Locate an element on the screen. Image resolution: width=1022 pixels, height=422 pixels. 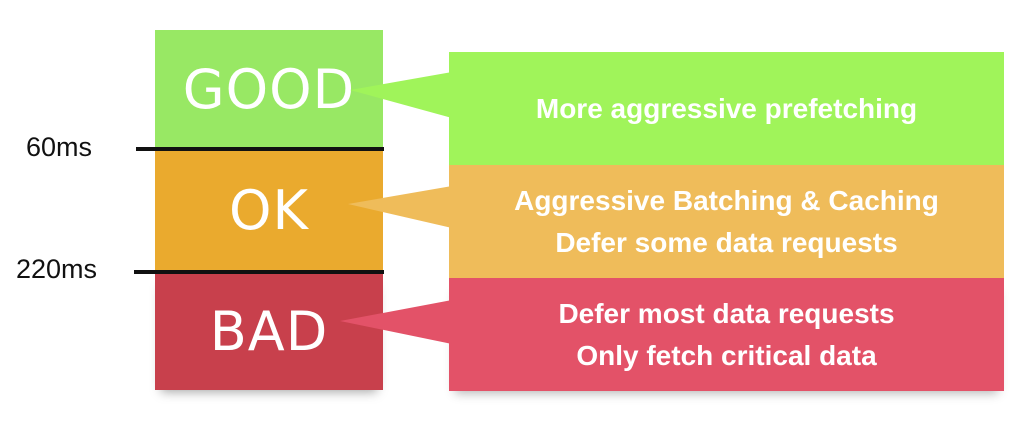
threshold-label-220ms: 220ms is located at coordinates (57, 269).